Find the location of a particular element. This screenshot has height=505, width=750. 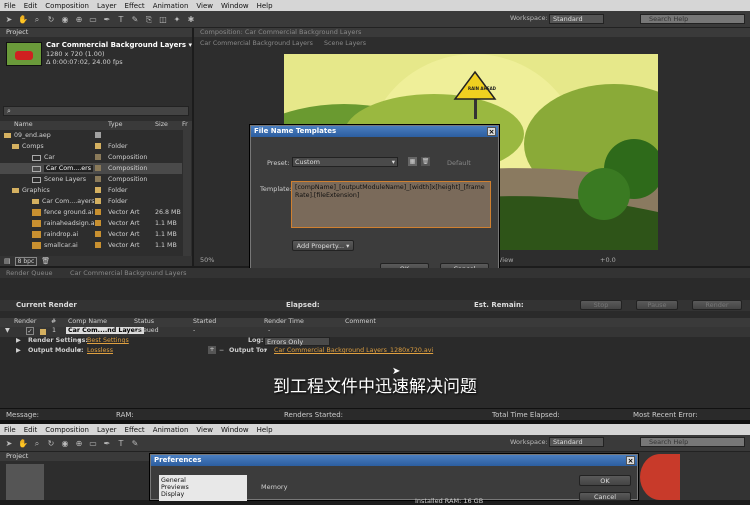

column-size: Size is located at coordinates (161, 124).